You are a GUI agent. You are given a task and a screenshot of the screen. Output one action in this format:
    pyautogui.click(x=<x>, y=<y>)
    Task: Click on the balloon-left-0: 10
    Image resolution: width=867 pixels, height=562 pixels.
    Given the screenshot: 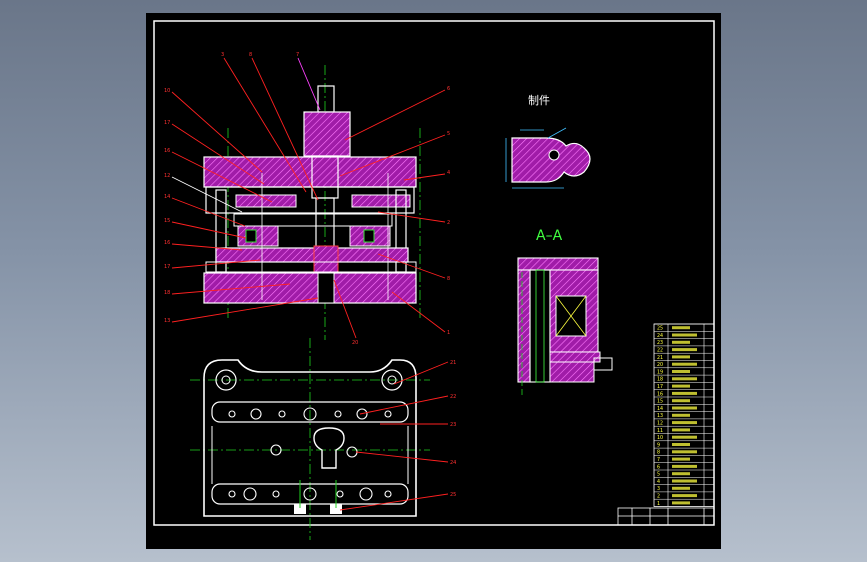 What is the action you would take?
    pyautogui.click(x=167, y=91)
    